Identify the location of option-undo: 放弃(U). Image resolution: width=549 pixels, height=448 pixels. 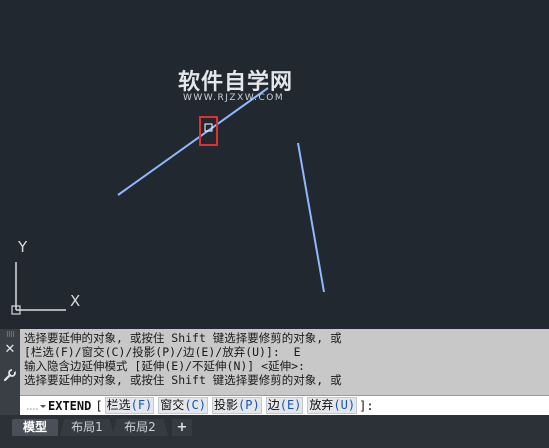
(332, 405).